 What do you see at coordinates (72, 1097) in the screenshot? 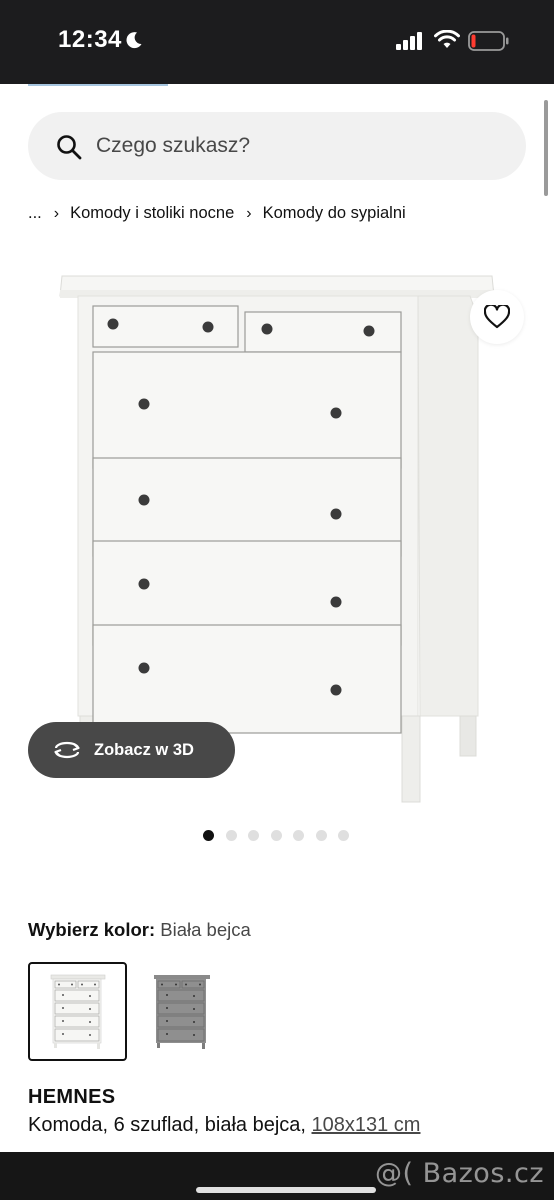
I see `product-name: HEMNES` at bounding box center [72, 1097].